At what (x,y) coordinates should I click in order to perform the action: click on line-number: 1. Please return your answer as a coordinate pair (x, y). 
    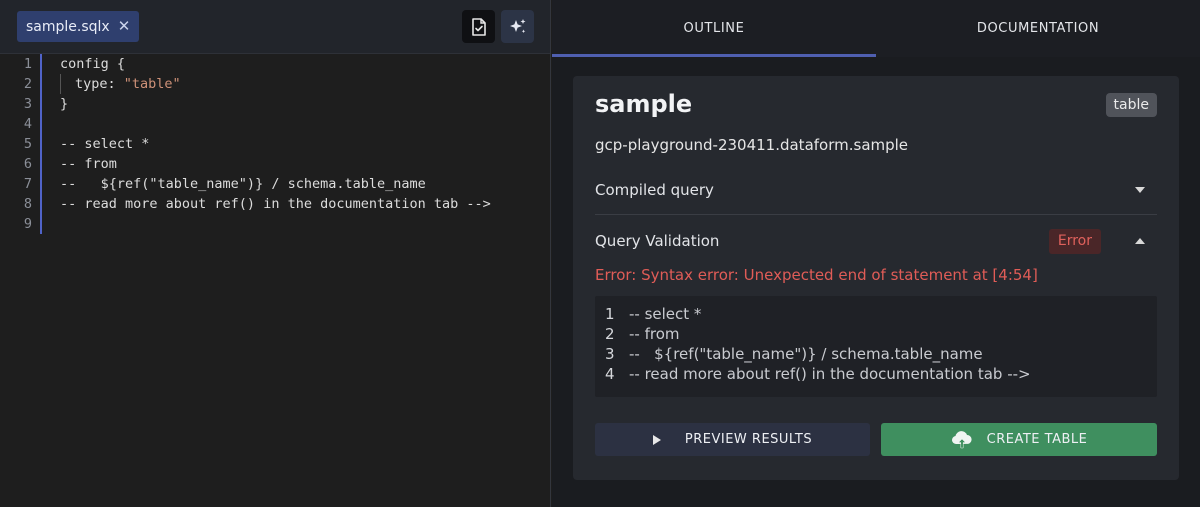
    Looking at the image, I should click on (27, 64).